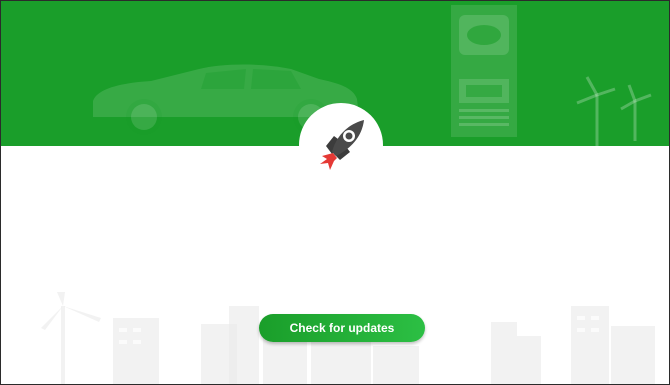 This screenshot has width=670, height=385. I want to click on check-for-updates-button: Check for updates, so click(342, 328).